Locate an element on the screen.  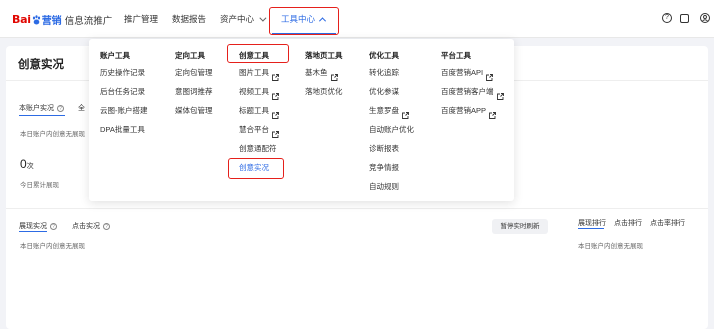
pause-refresh-button: 暂停实时刷新 is located at coordinates (520, 226).